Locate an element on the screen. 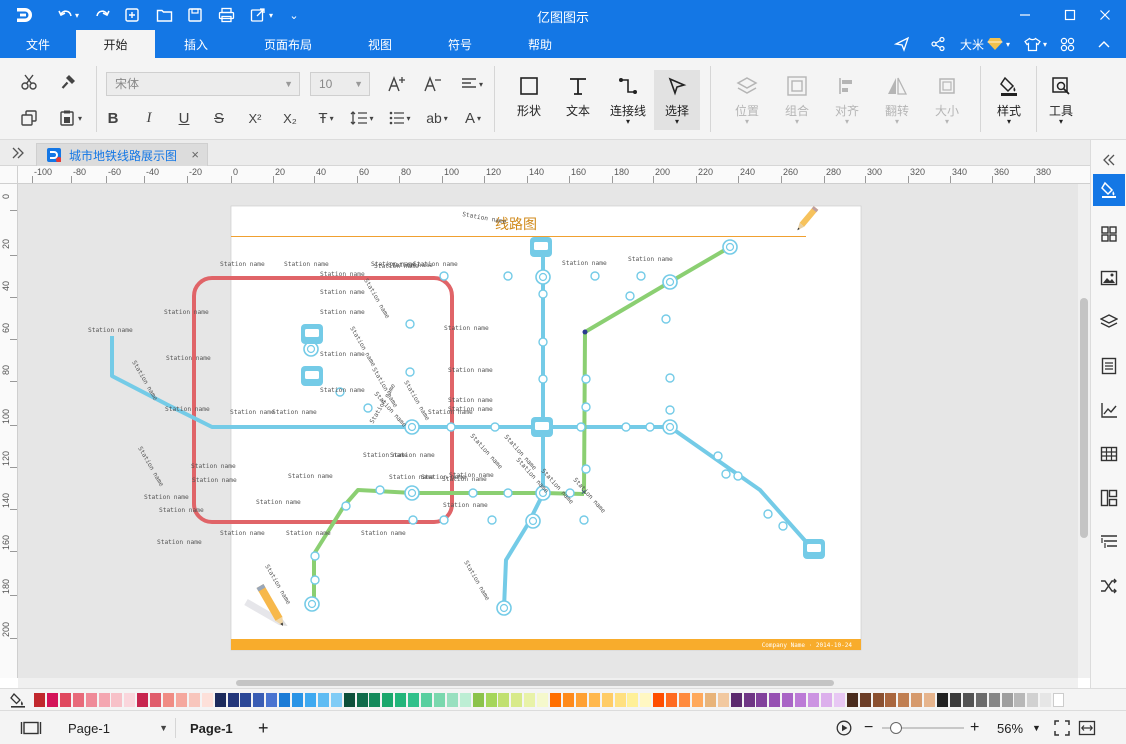  fill-panel-icon is located at coordinates (1109, 190).